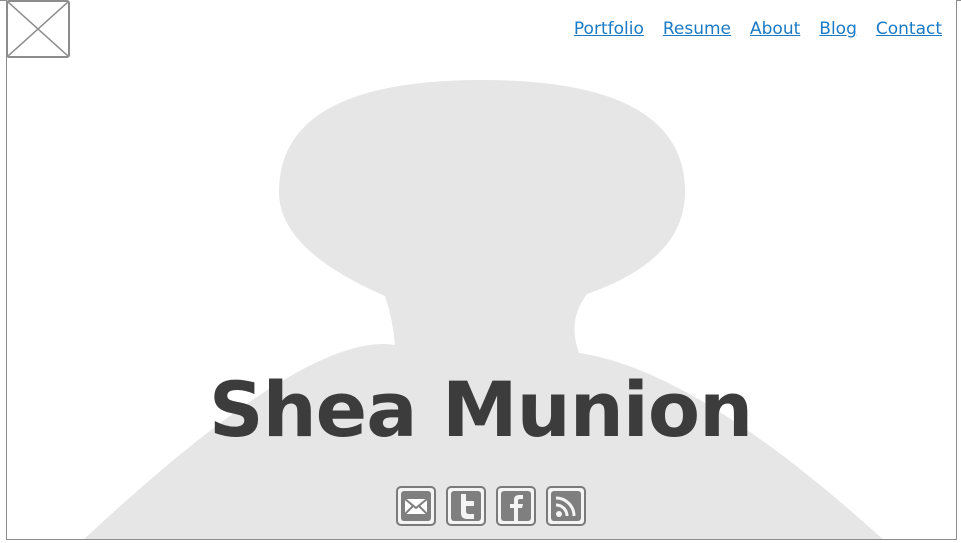 Image resolution: width=961 pixels, height=543 pixels. Describe the element at coordinates (480, 409) in the screenshot. I see `hero-name-title: Shea Munion` at that location.